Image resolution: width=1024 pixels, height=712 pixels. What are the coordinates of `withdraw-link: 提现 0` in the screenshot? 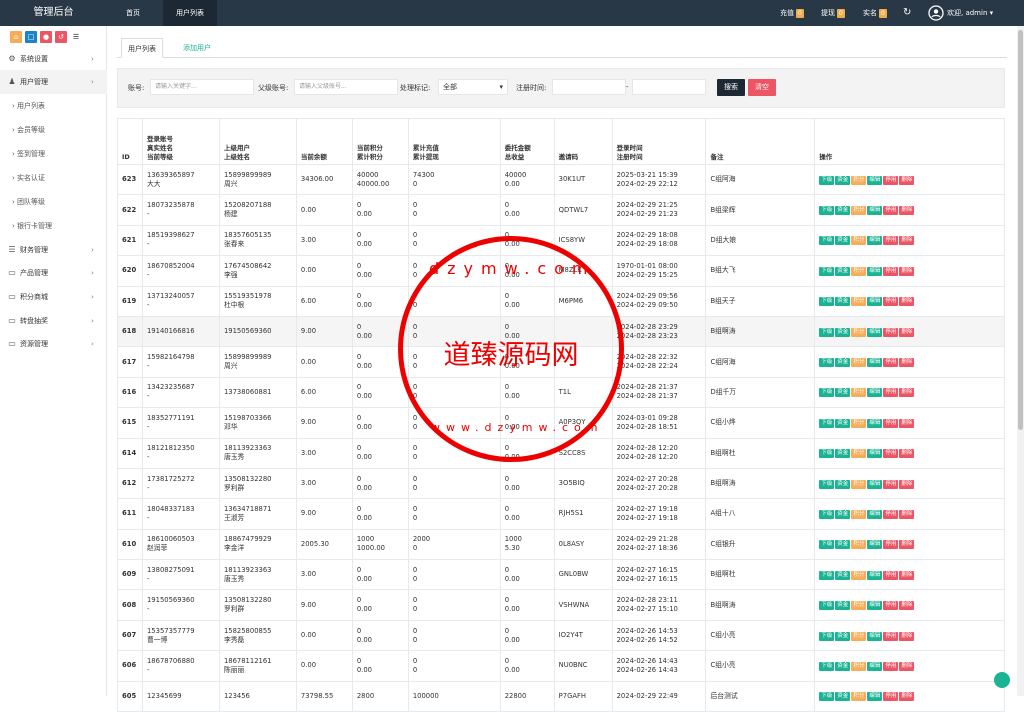 It's located at (833, 13).